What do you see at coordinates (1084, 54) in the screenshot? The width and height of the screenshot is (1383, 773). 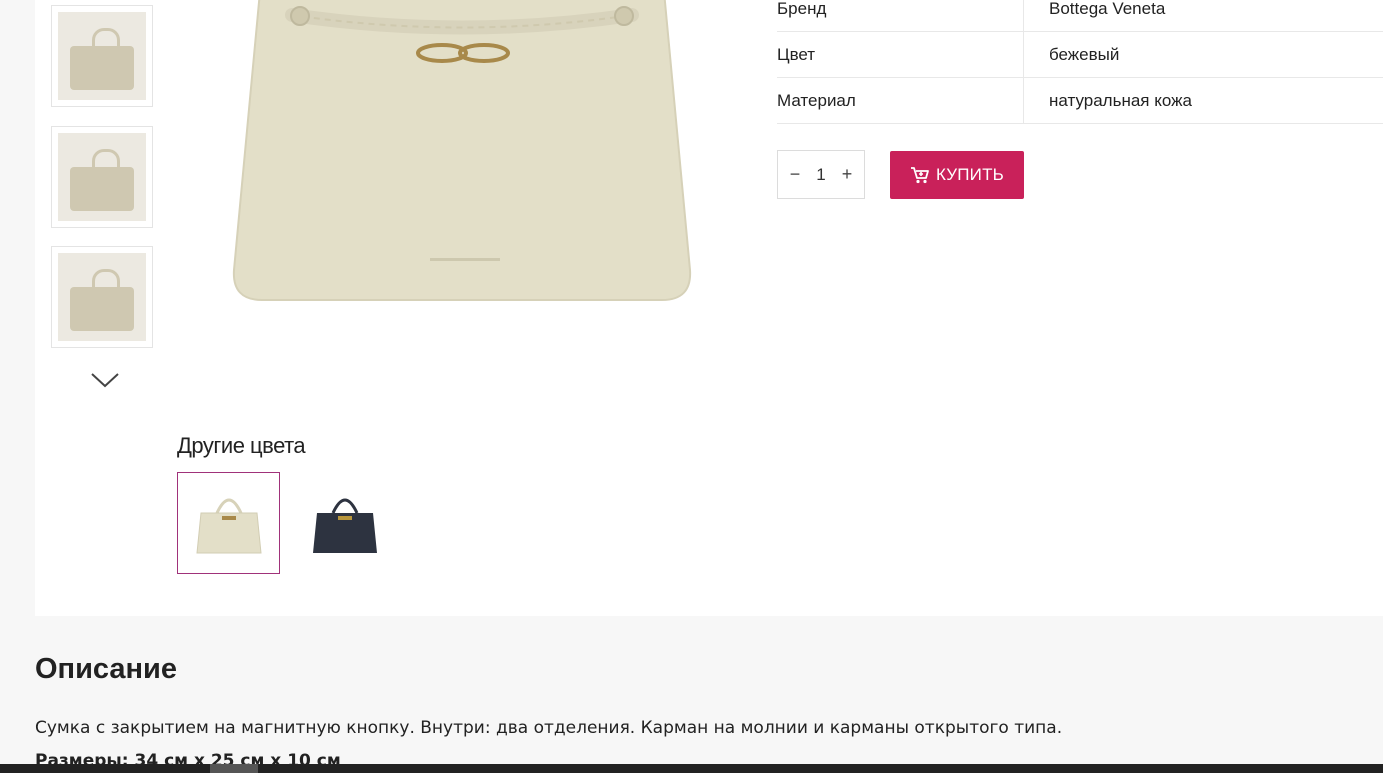 I see `spec-value: бежевый` at bounding box center [1084, 54].